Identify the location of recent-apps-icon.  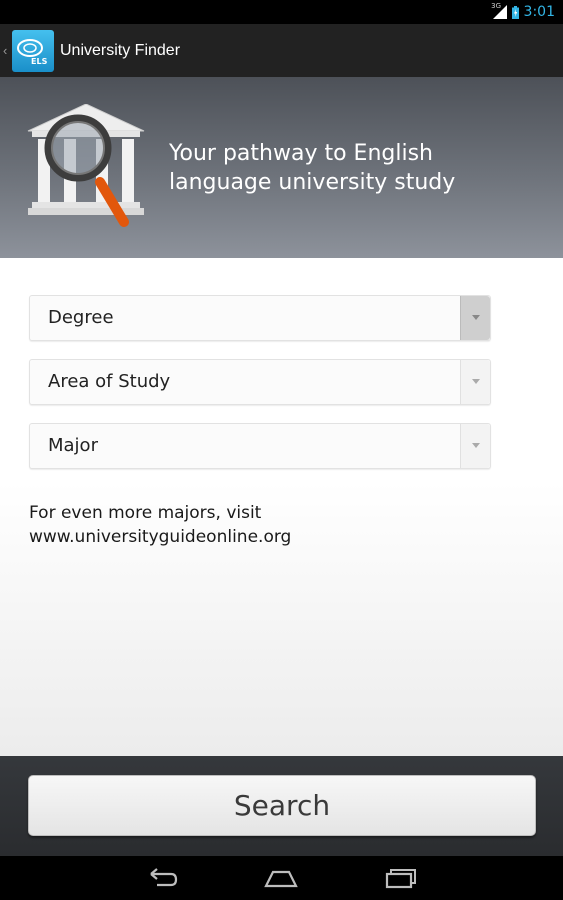
(401, 878).